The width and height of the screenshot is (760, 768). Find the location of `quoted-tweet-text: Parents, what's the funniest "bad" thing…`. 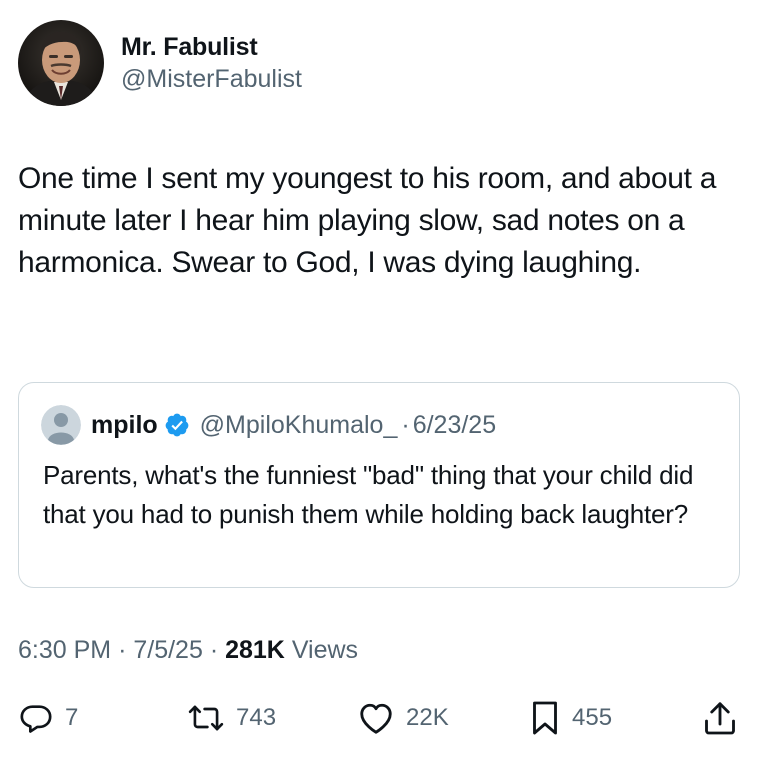

quoted-tweet-text: Parents, what's the funniest "bad" thing… is located at coordinates (368, 494).